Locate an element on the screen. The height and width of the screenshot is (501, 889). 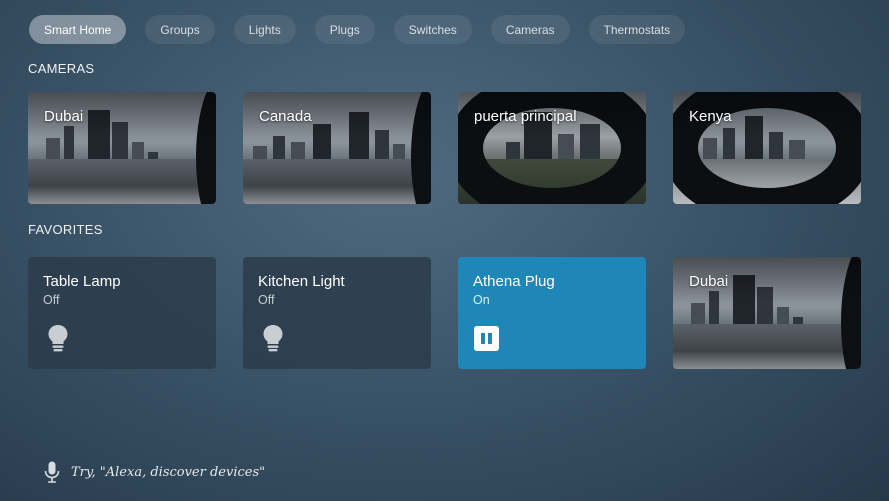
device-card-table-lamp: Table Lamp Off is located at coordinates (122, 313).